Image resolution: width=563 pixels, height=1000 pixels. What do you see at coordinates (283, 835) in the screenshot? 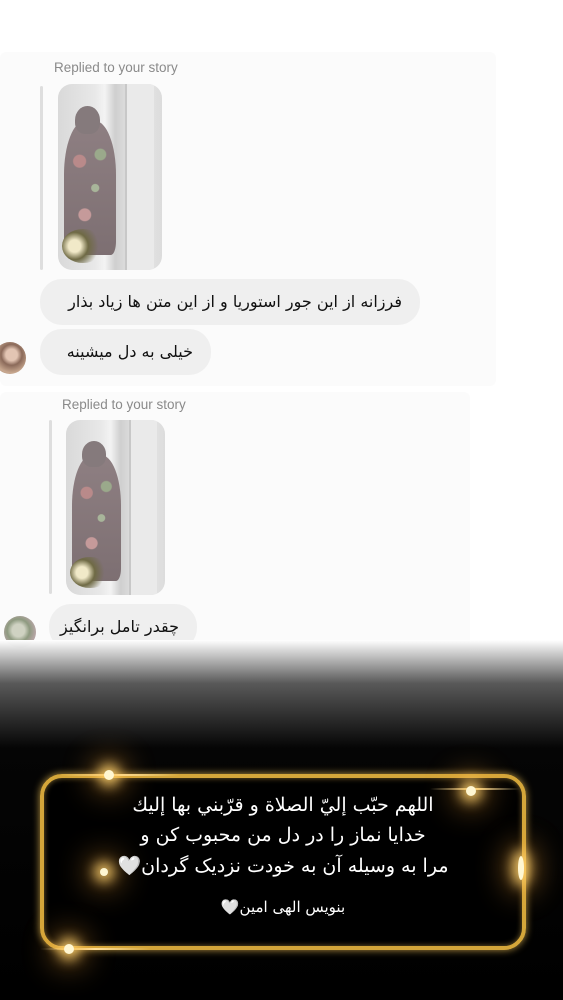
I see `prayer-line-2: خدایا نماز را در دل من محبوب کن و` at bounding box center [283, 835].